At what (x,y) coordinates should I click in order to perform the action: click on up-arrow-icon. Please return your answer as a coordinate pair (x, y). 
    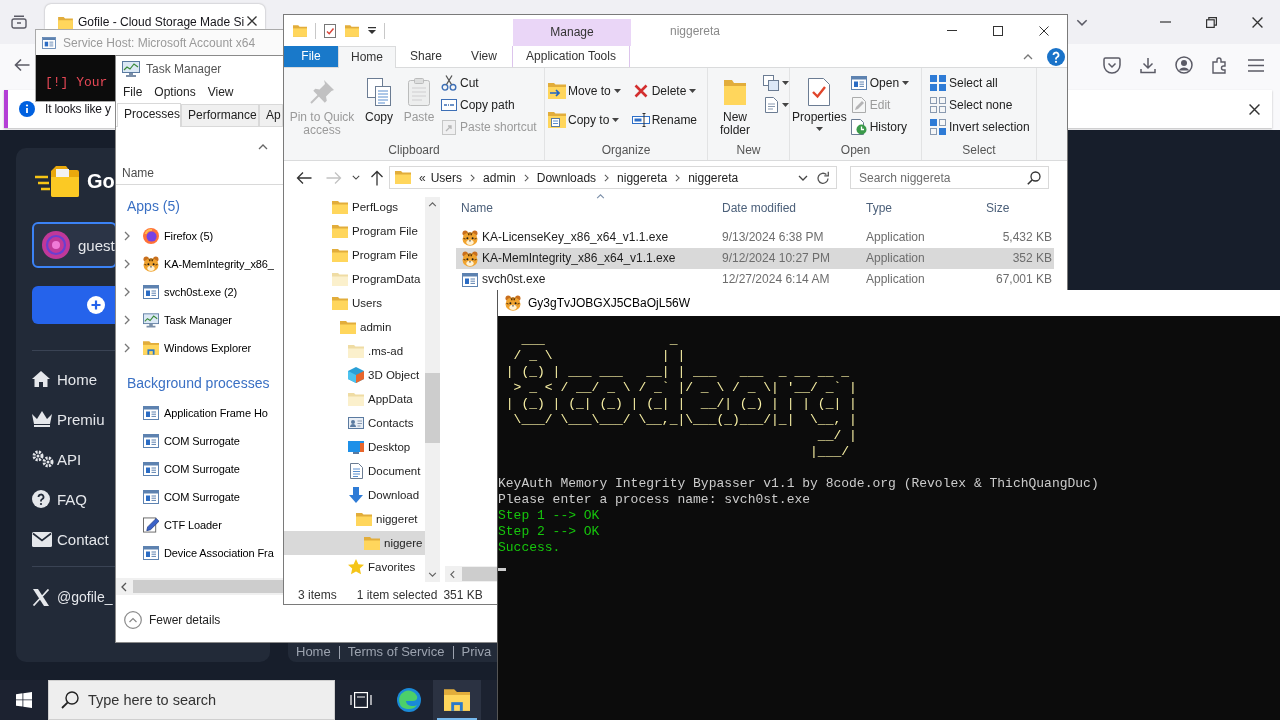
    Looking at the image, I should click on (377, 177).